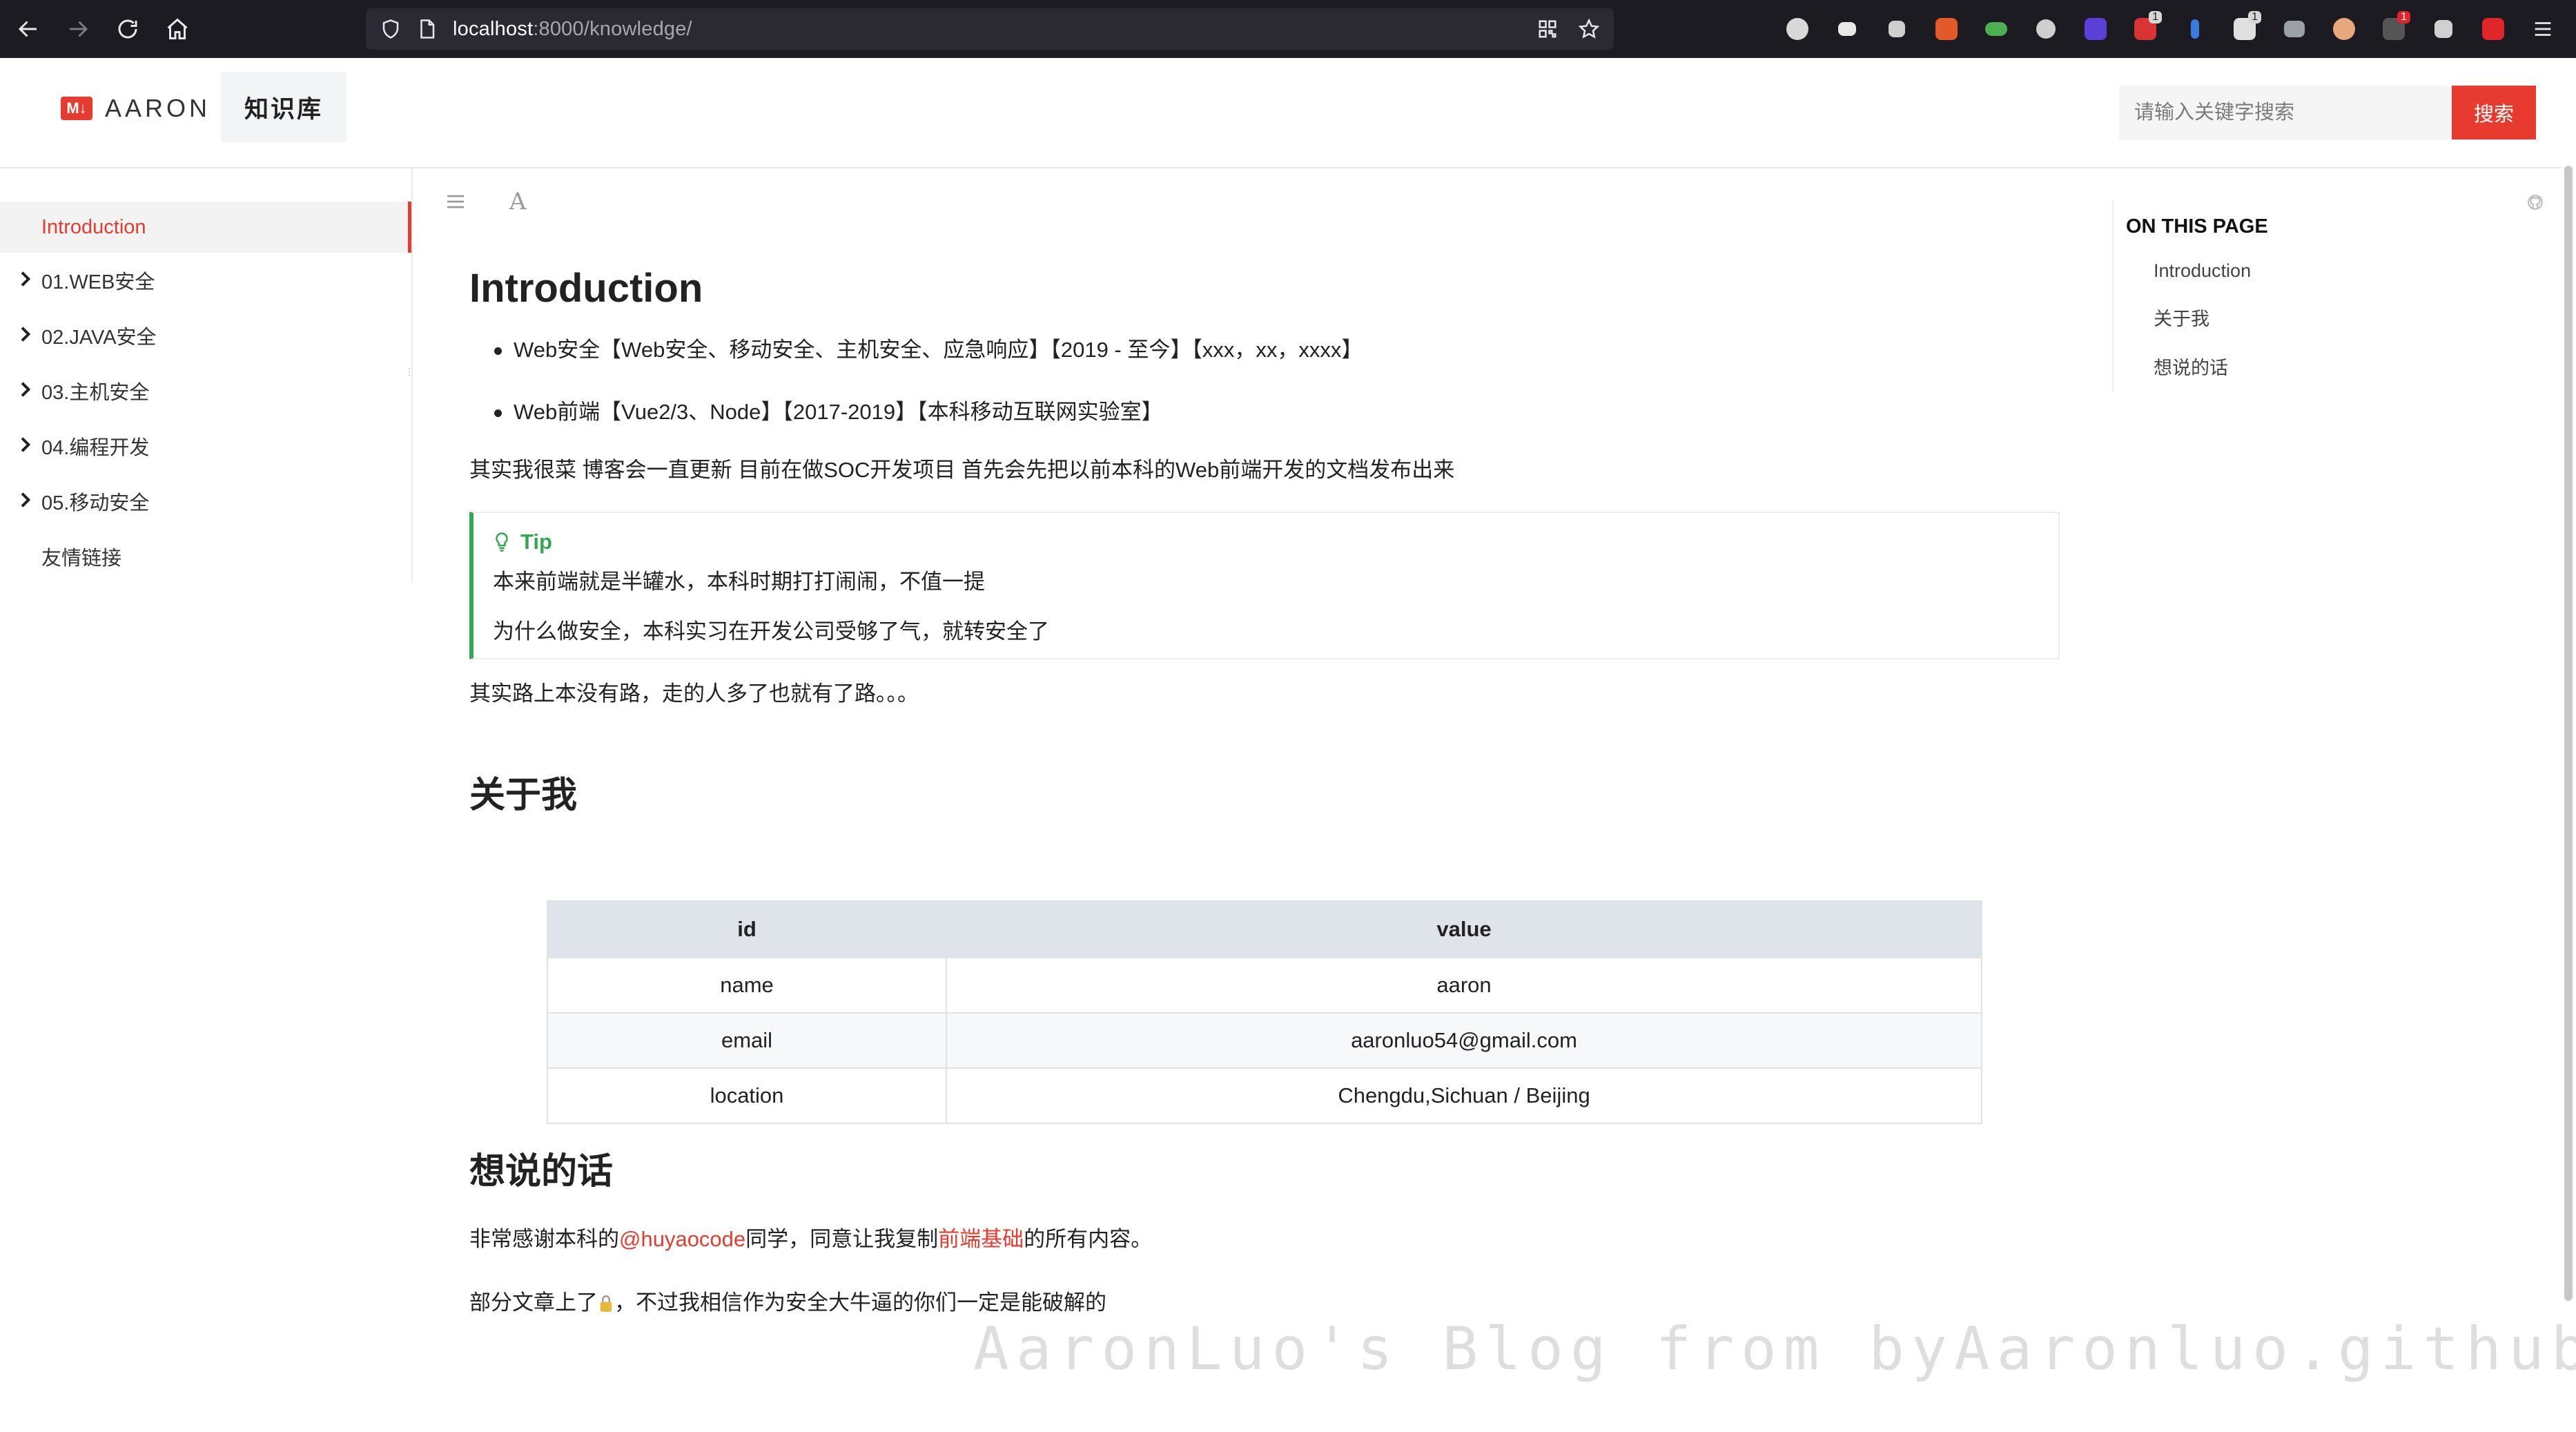  Describe the element at coordinates (1946, 29) in the screenshot. I see `extension-fox-icon` at that location.